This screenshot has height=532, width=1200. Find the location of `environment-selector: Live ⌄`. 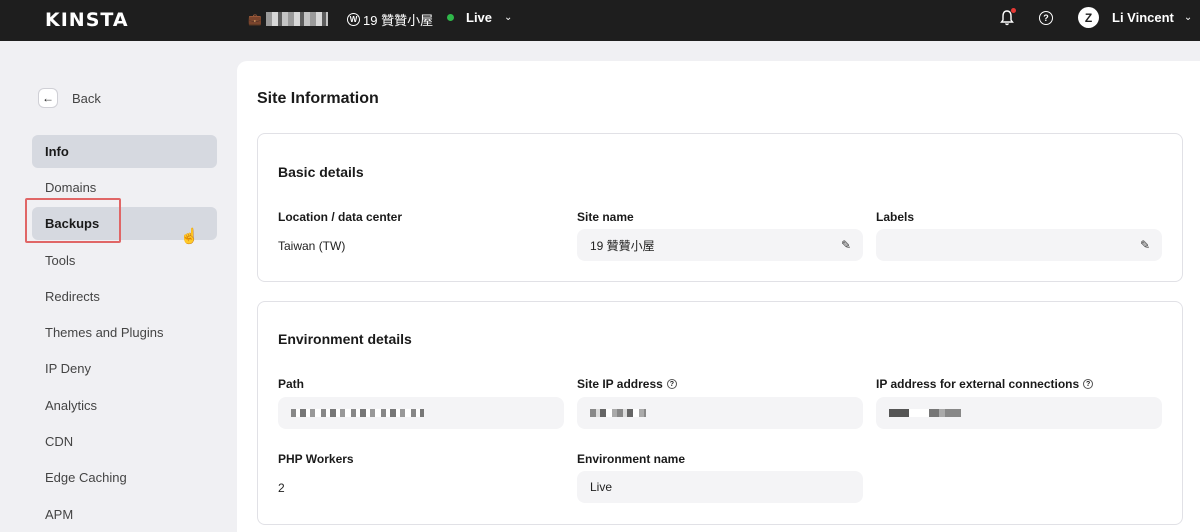

environment-selector: Live ⌄ is located at coordinates (479, 17).